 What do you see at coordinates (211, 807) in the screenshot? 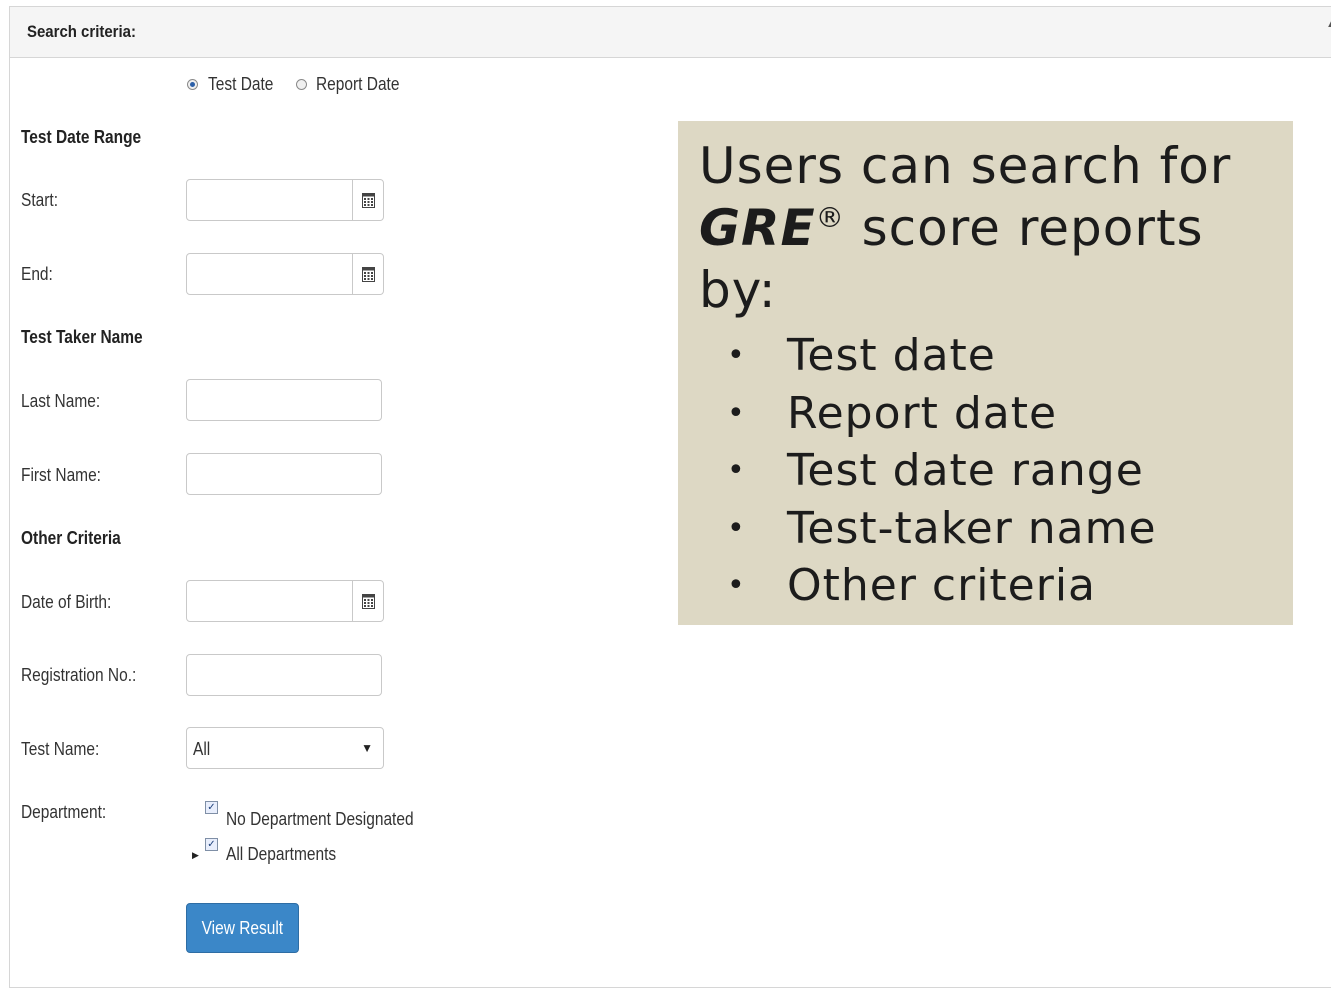
I see `no-department-checkbox: ✓` at bounding box center [211, 807].